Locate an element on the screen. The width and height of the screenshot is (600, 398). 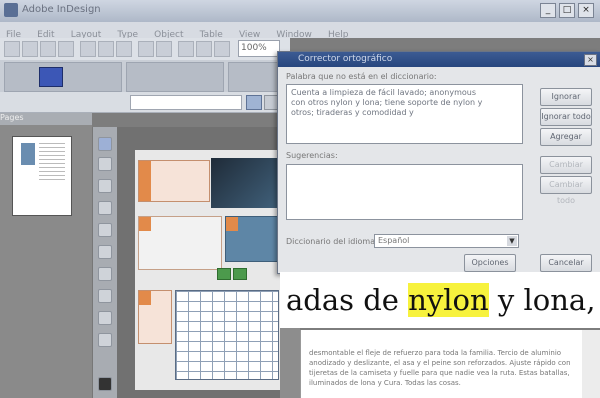
ignore-all-button: Ignorar todo is located at coordinates (566, 117).